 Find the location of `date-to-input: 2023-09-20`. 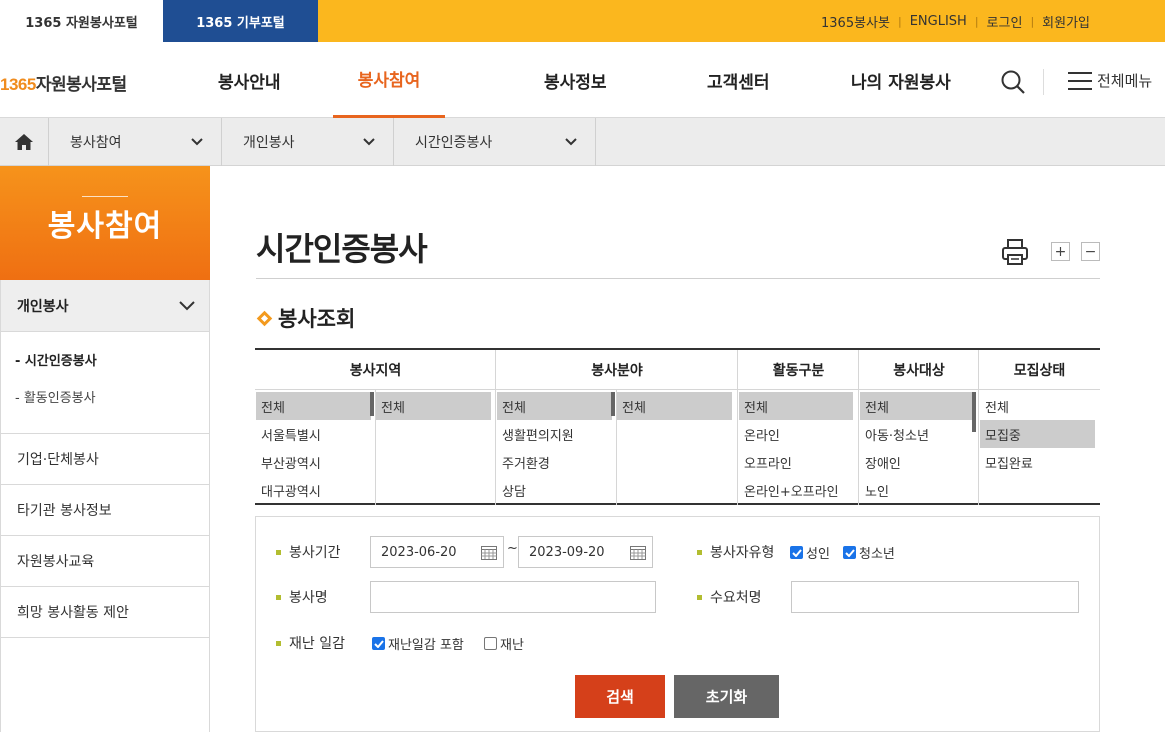

date-to-input: 2023-09-20 is located at coordinates (585, 552).